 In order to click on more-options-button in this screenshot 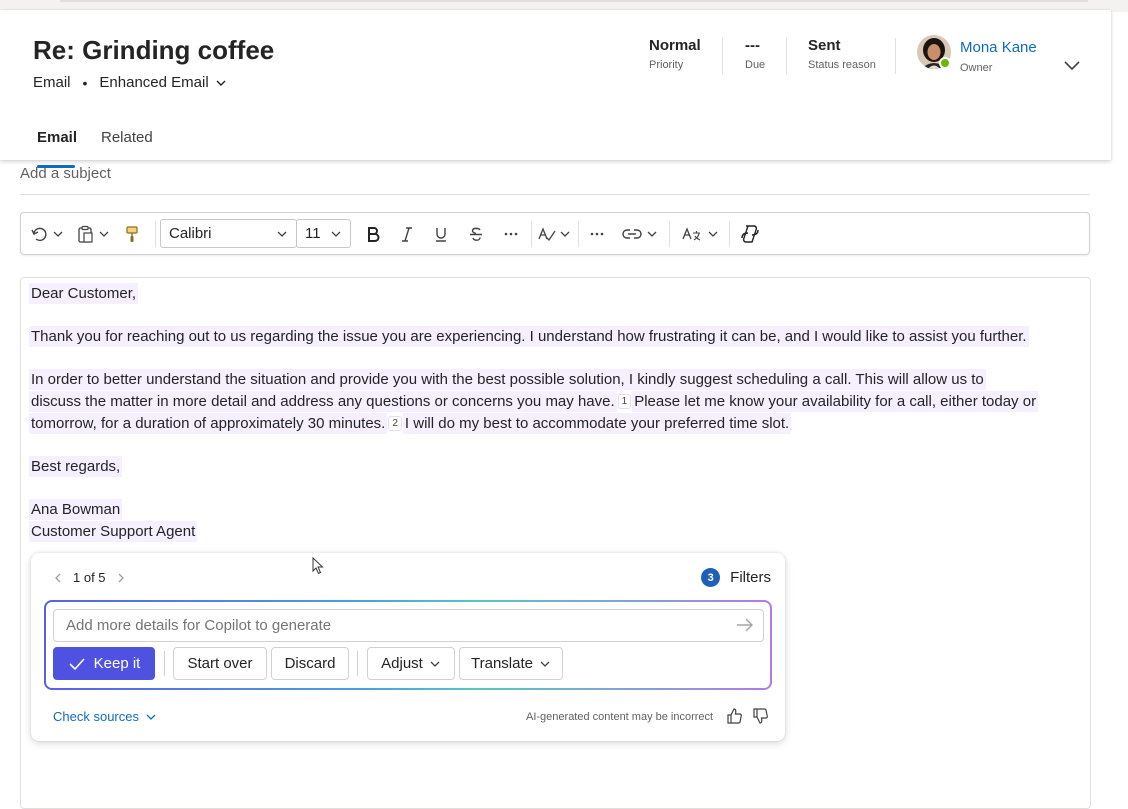, I will do `click(597, 234)`.